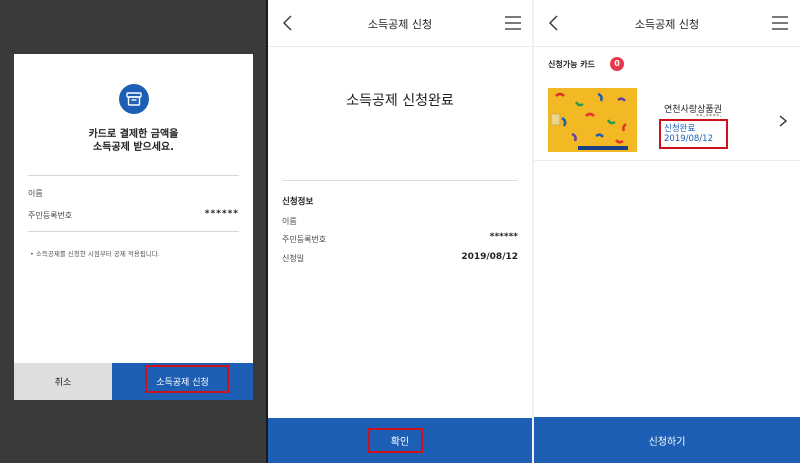  Describe the element at coordinates (400, 440) in the screenshot. I see `confirm-button: 확인` at that location.